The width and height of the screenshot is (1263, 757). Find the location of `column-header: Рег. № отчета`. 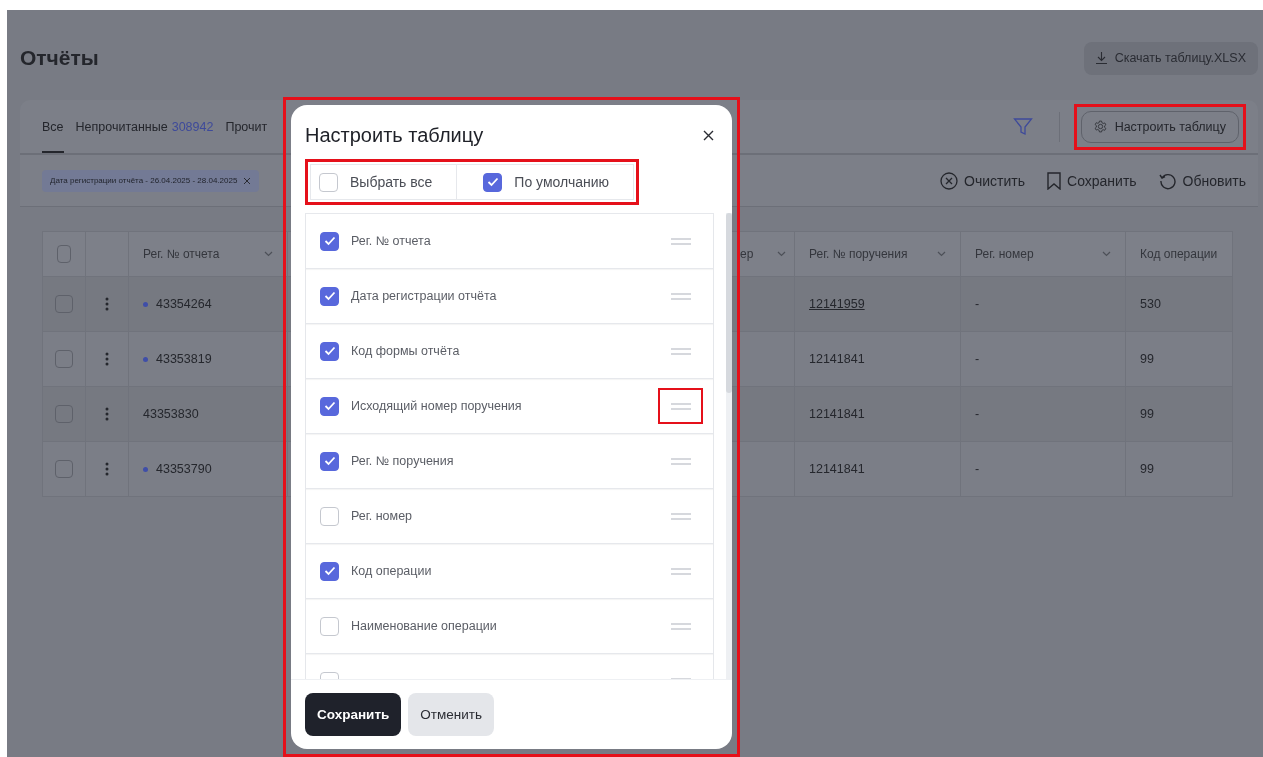

column-header: Рег. № отчета is located at coordinates (208, 254).